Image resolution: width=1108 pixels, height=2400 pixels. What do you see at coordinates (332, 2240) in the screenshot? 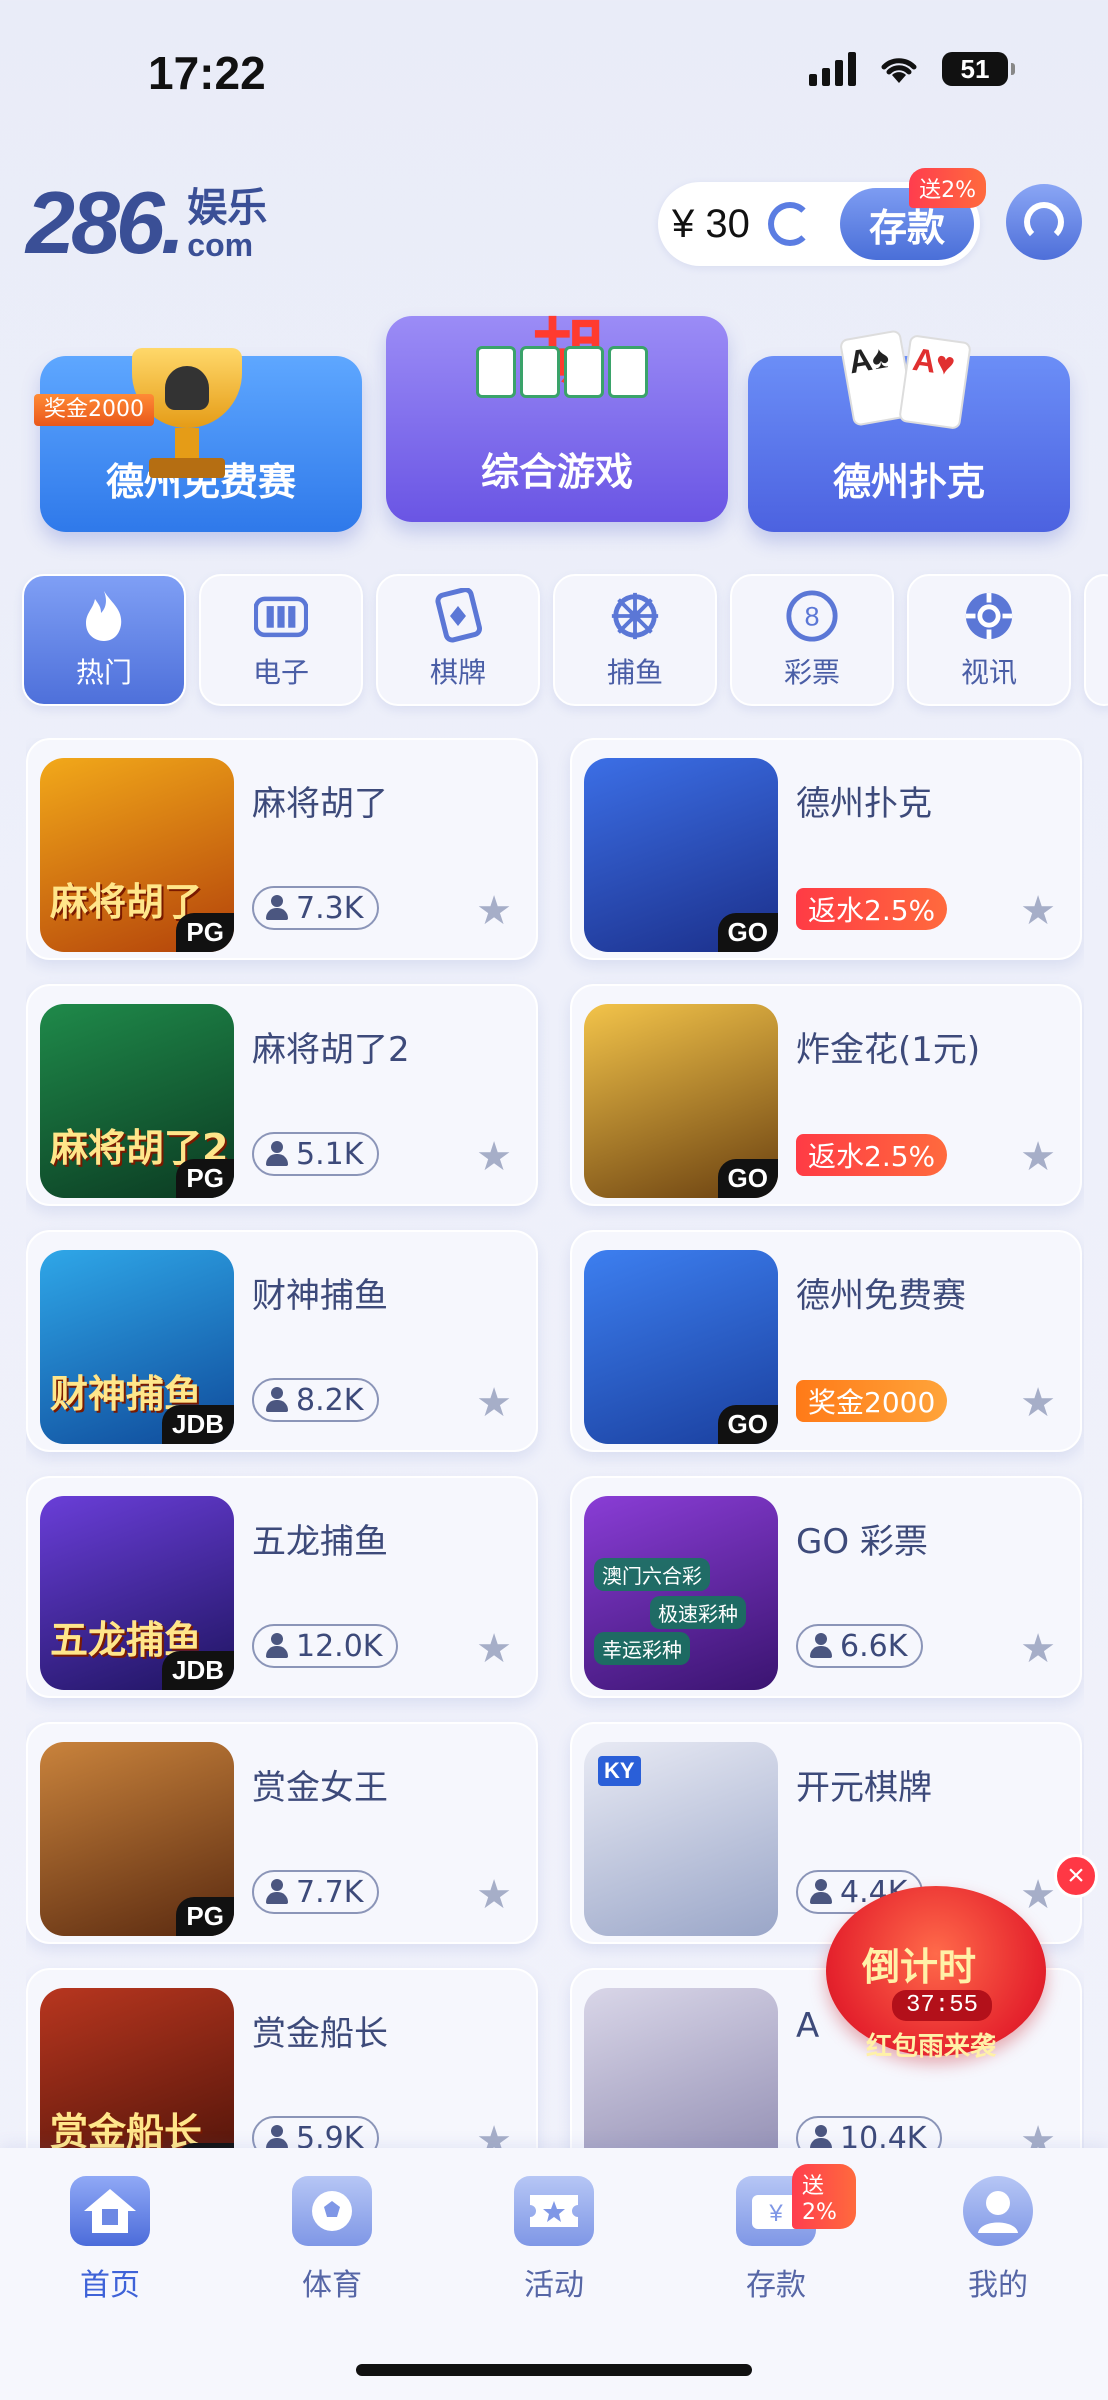
I see `nav-sports: 体育` at bounding box center [332, 2240].